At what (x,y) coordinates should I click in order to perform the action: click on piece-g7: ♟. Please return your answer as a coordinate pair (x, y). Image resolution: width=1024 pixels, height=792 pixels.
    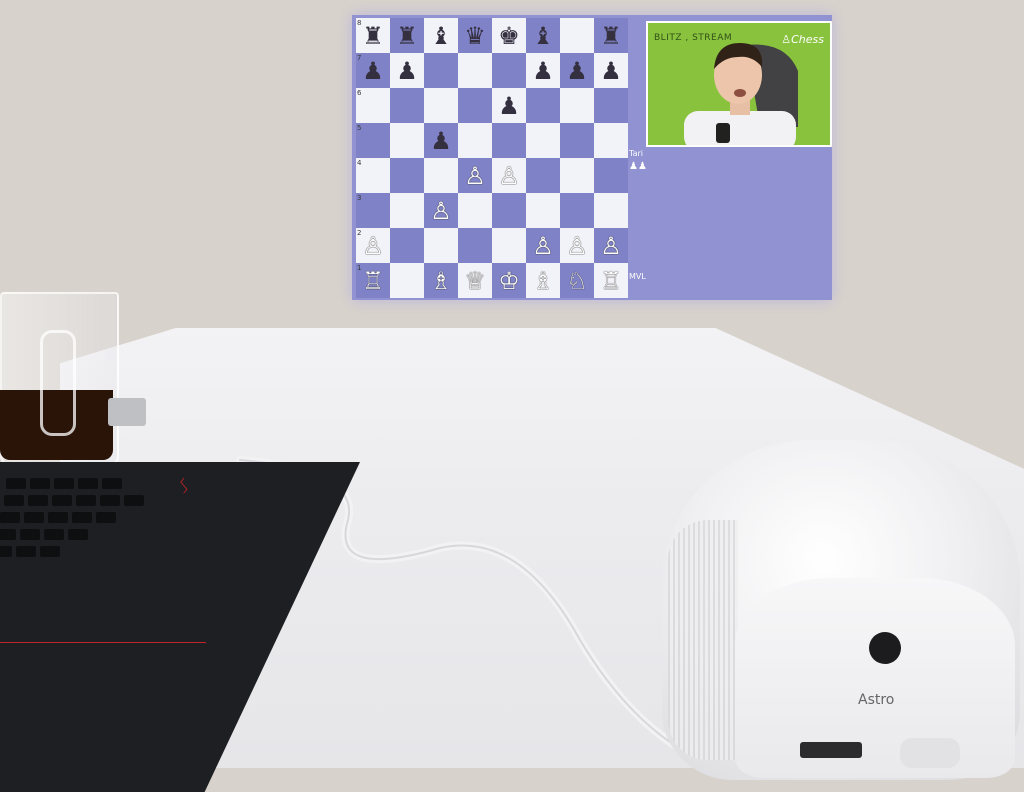
    Looking at the image, I should click on (577, 70).